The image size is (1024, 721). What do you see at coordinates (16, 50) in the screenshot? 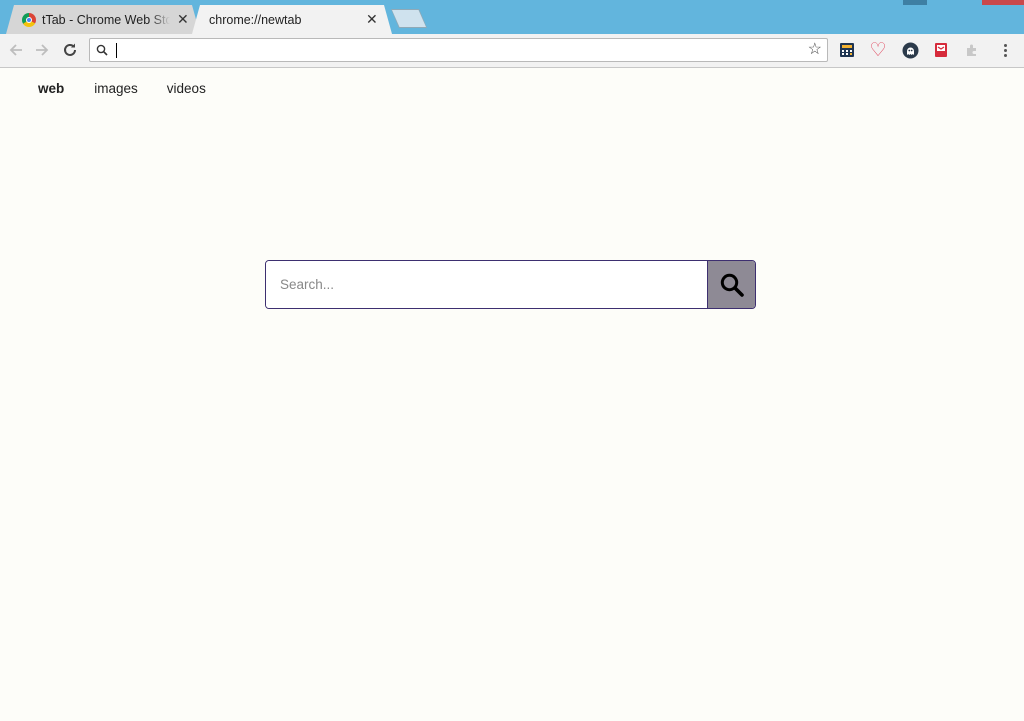
I see `back-arrow-icon` at bounding box center [16, 50].